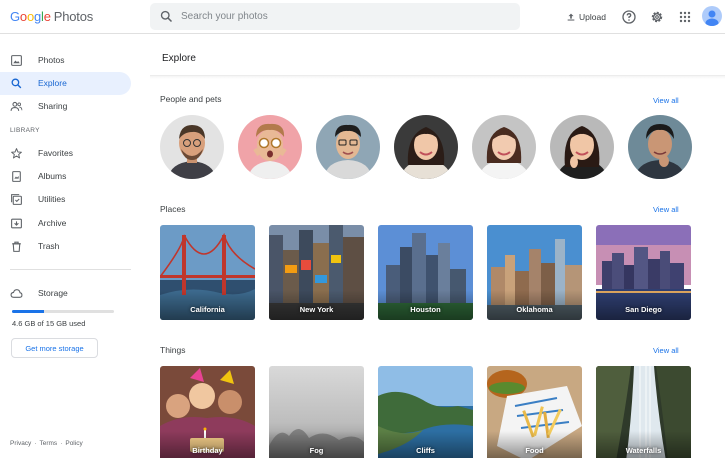 Image resolution: width=725 pixels, height=458 pixels. I want to click on apps-grid-icon, so click(685, 17).